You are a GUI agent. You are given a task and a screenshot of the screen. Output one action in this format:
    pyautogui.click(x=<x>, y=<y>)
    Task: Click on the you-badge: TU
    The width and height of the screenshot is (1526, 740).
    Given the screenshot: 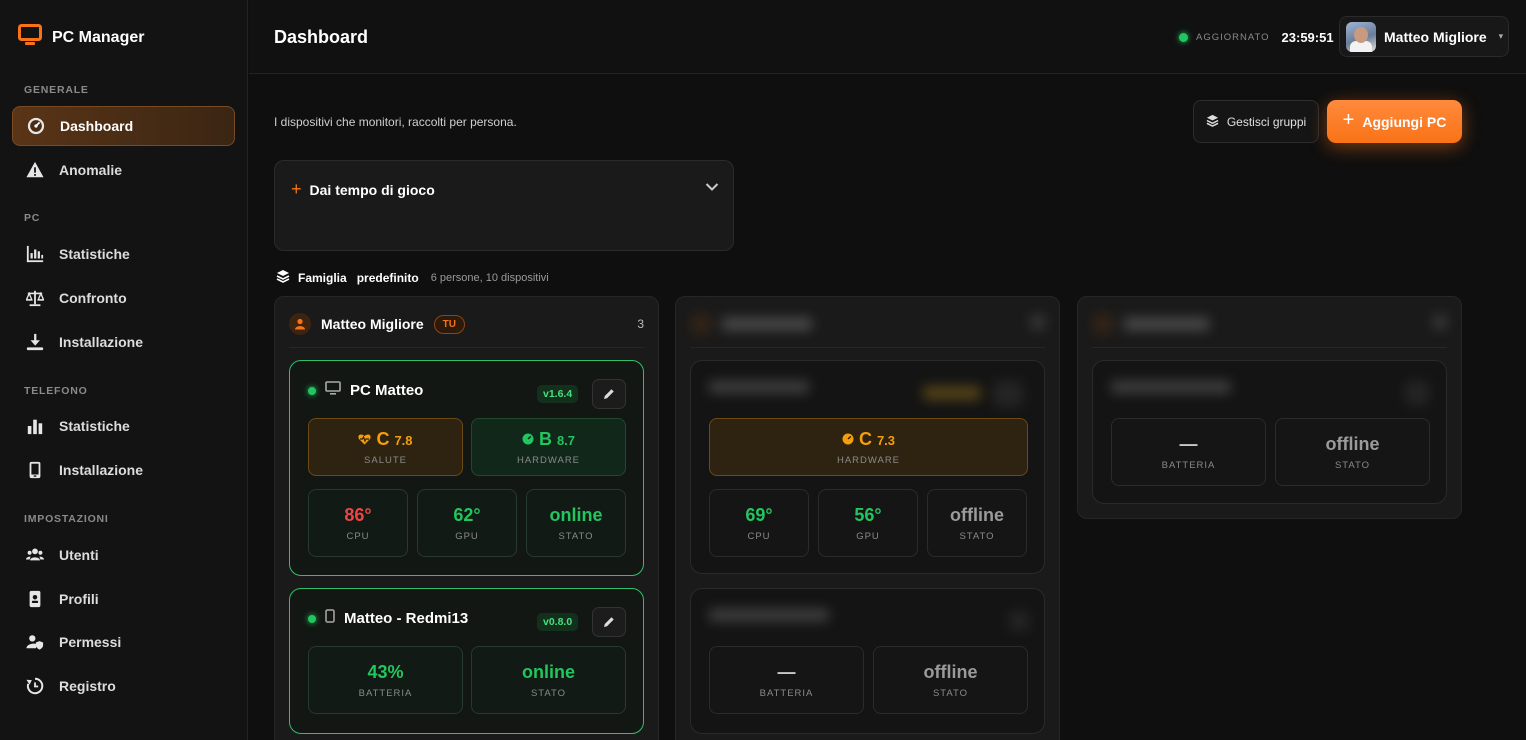 What is the action you would take?
    pyautogui.click(x=449, y=324)
    